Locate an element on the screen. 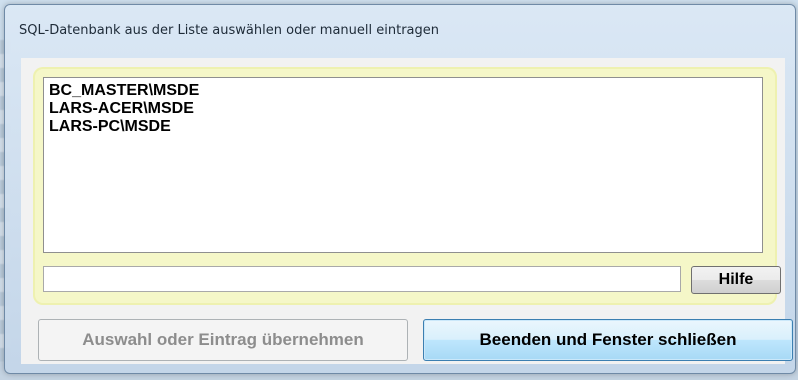  help-button: Hilfe is located at coordinates (736, 280).